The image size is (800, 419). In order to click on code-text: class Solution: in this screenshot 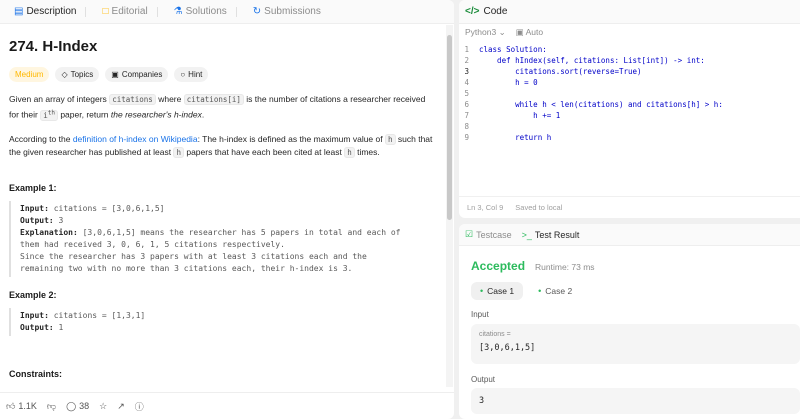, I will do `click(513, 49)`.